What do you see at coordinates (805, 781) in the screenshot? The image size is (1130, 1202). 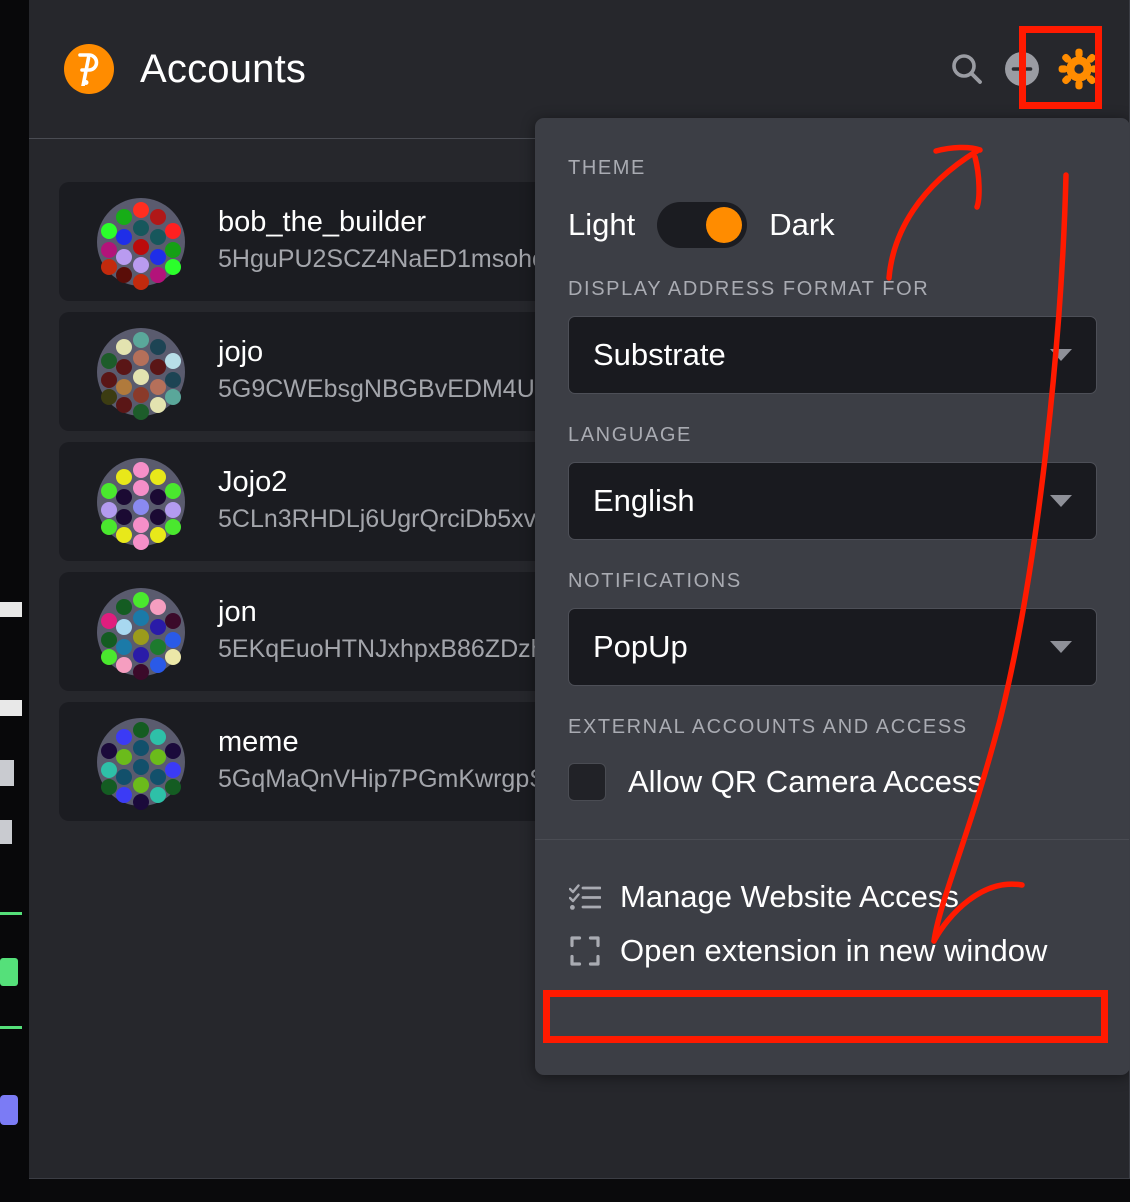 I see `qr-camera-label: Allow QR Camera Access` at bounding box center [805, 781].